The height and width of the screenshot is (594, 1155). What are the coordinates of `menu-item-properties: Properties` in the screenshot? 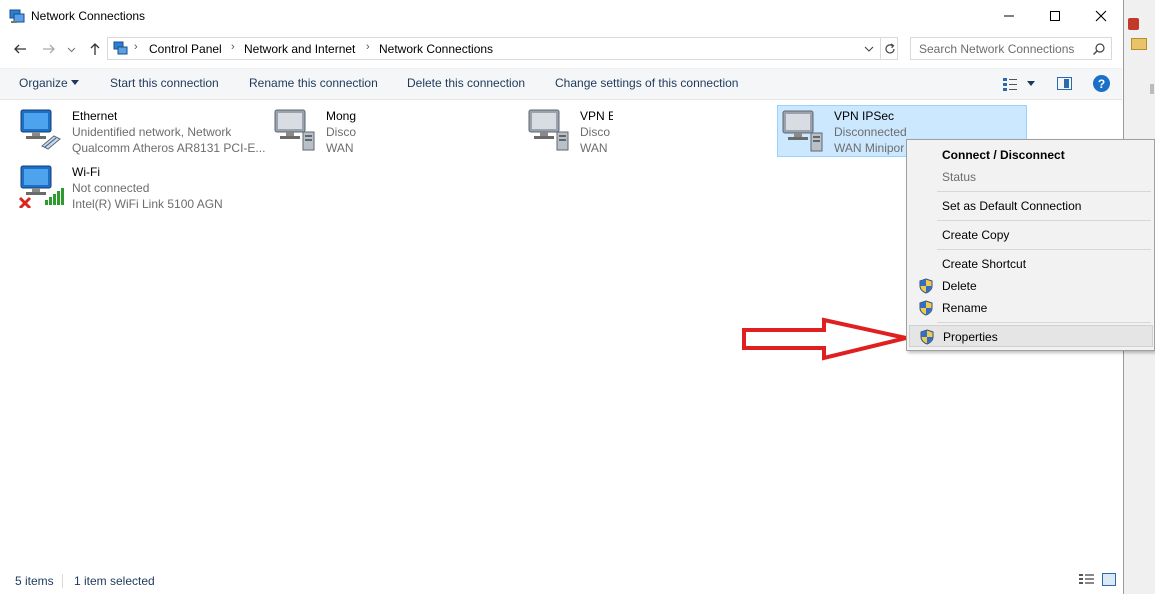 It's located at (1031, 336).